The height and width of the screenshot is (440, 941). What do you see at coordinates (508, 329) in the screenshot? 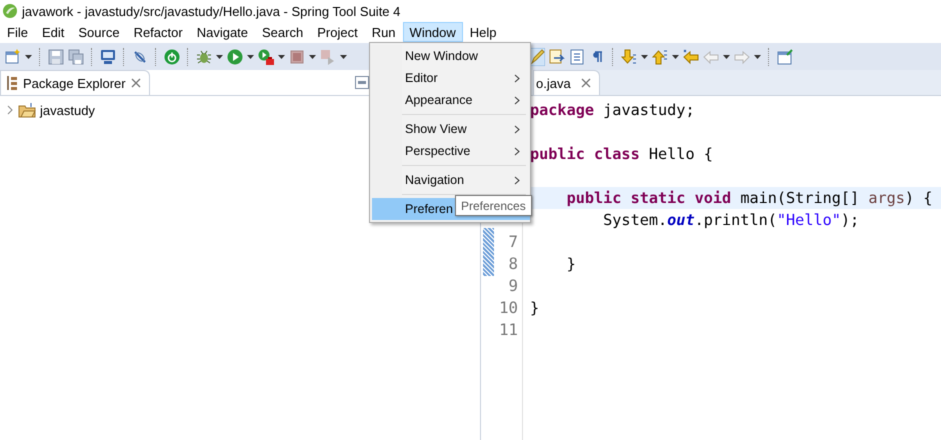
I see `line-number: 11` at bounding box center [508, 329].